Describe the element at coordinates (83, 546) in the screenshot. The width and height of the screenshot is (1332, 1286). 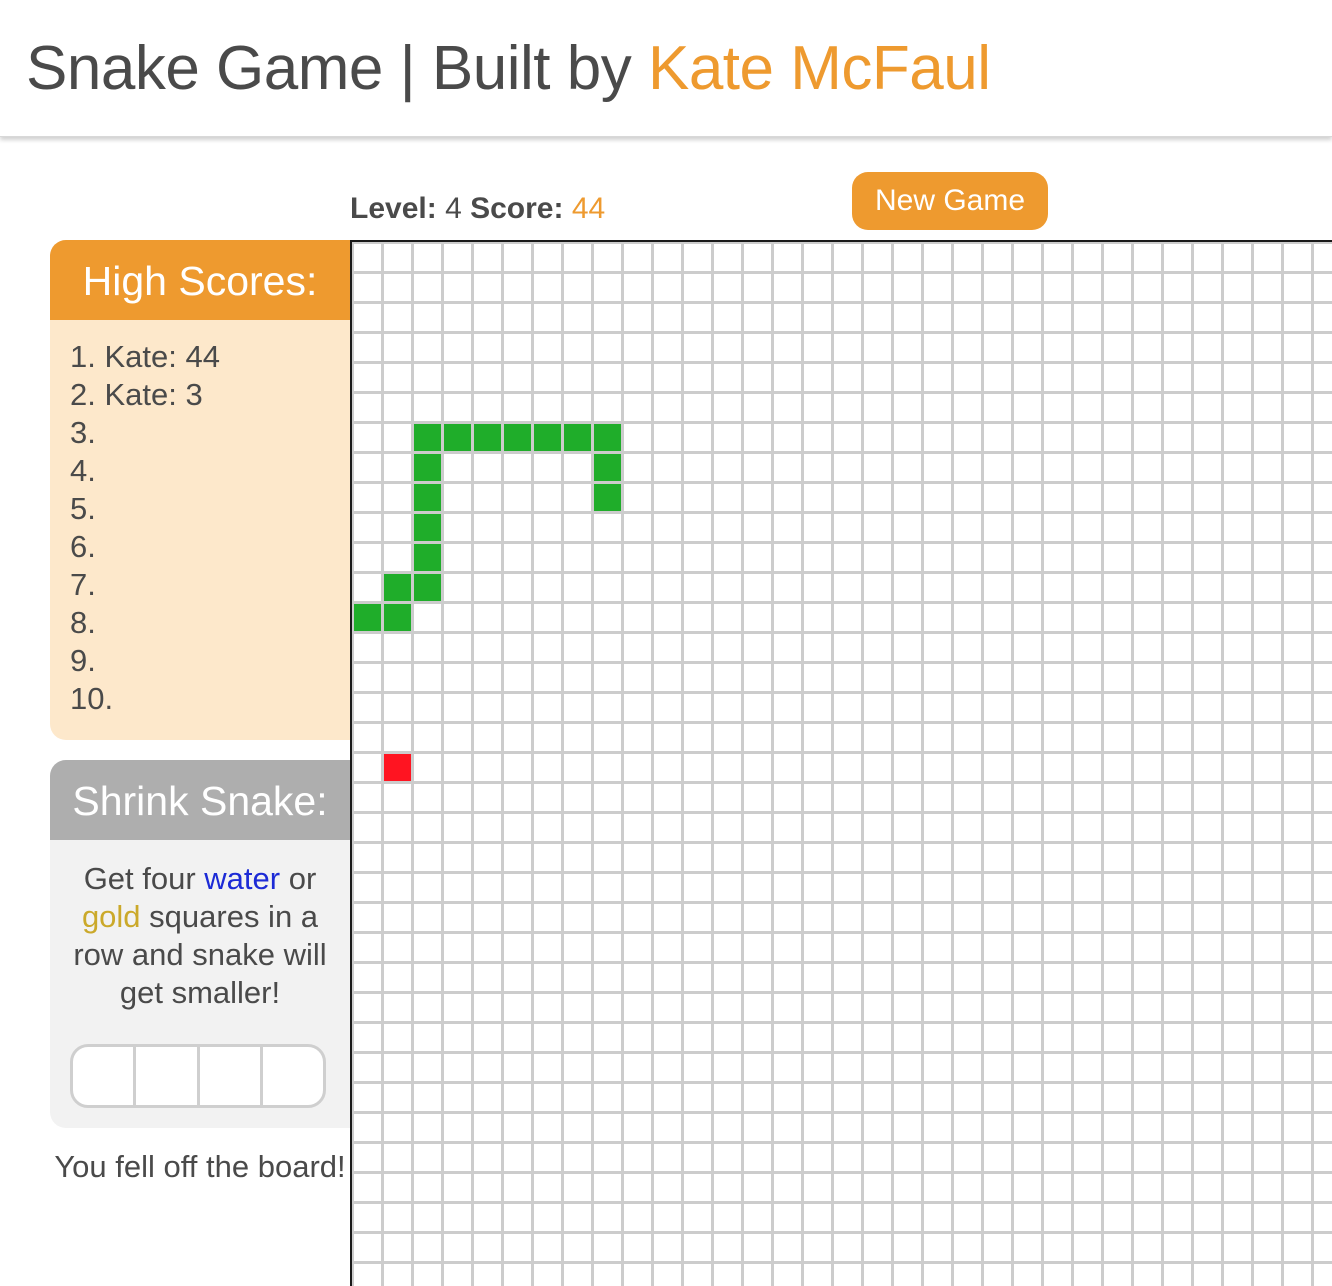
I see `high-score-entry: 6.` at that location.